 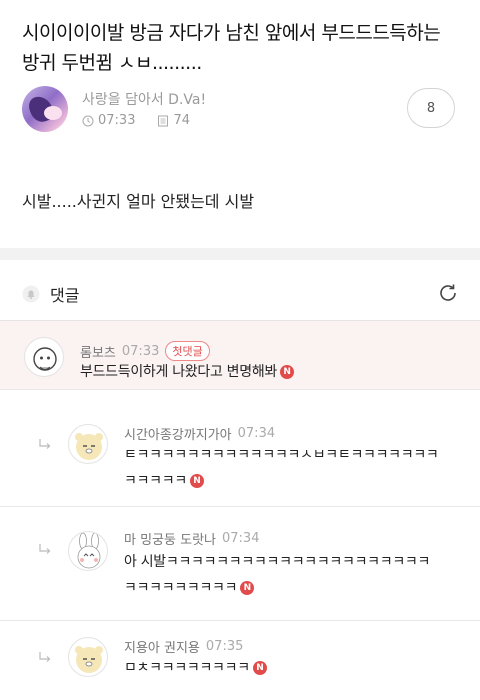 What do you see at coordinates (178, 433) in the screenshot?
I see `comment-author: 시간아종강까지가아` at bounding box center [178, 433].